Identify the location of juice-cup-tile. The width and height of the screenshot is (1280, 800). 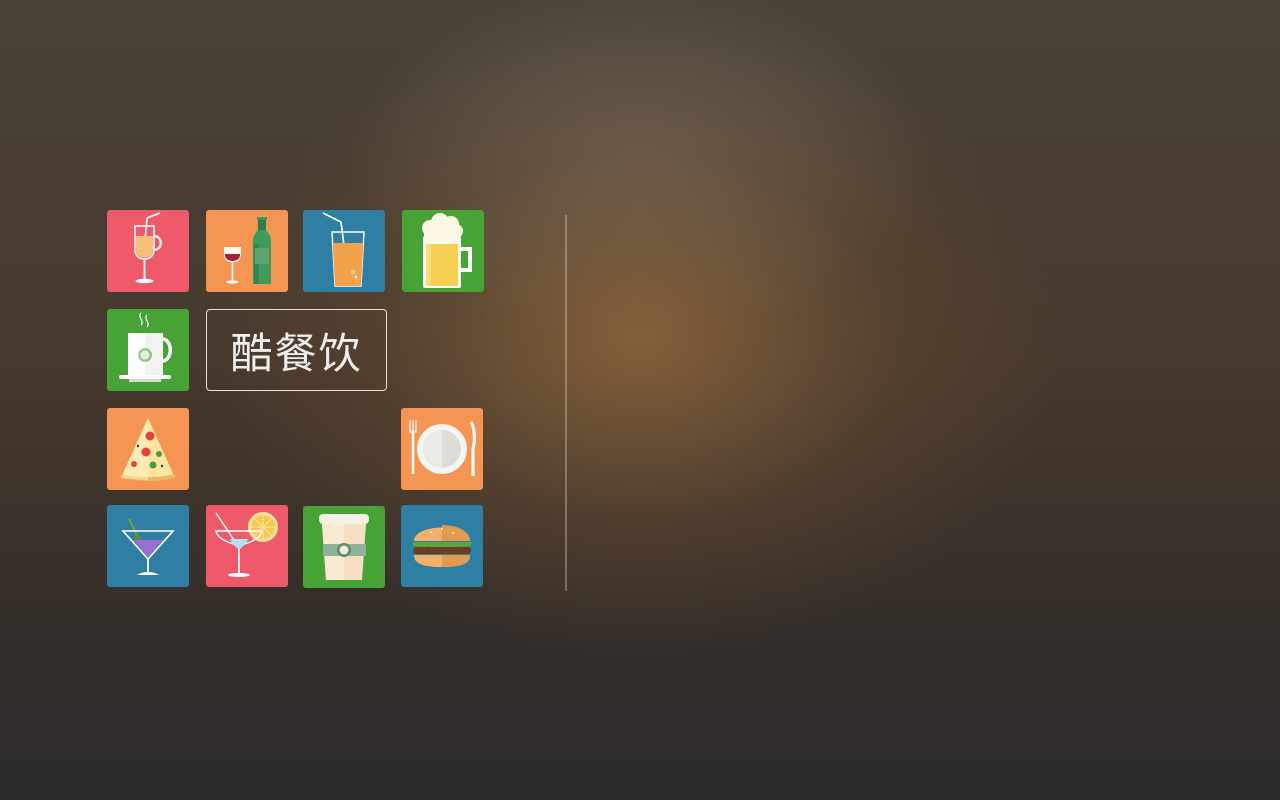
(148, 251).